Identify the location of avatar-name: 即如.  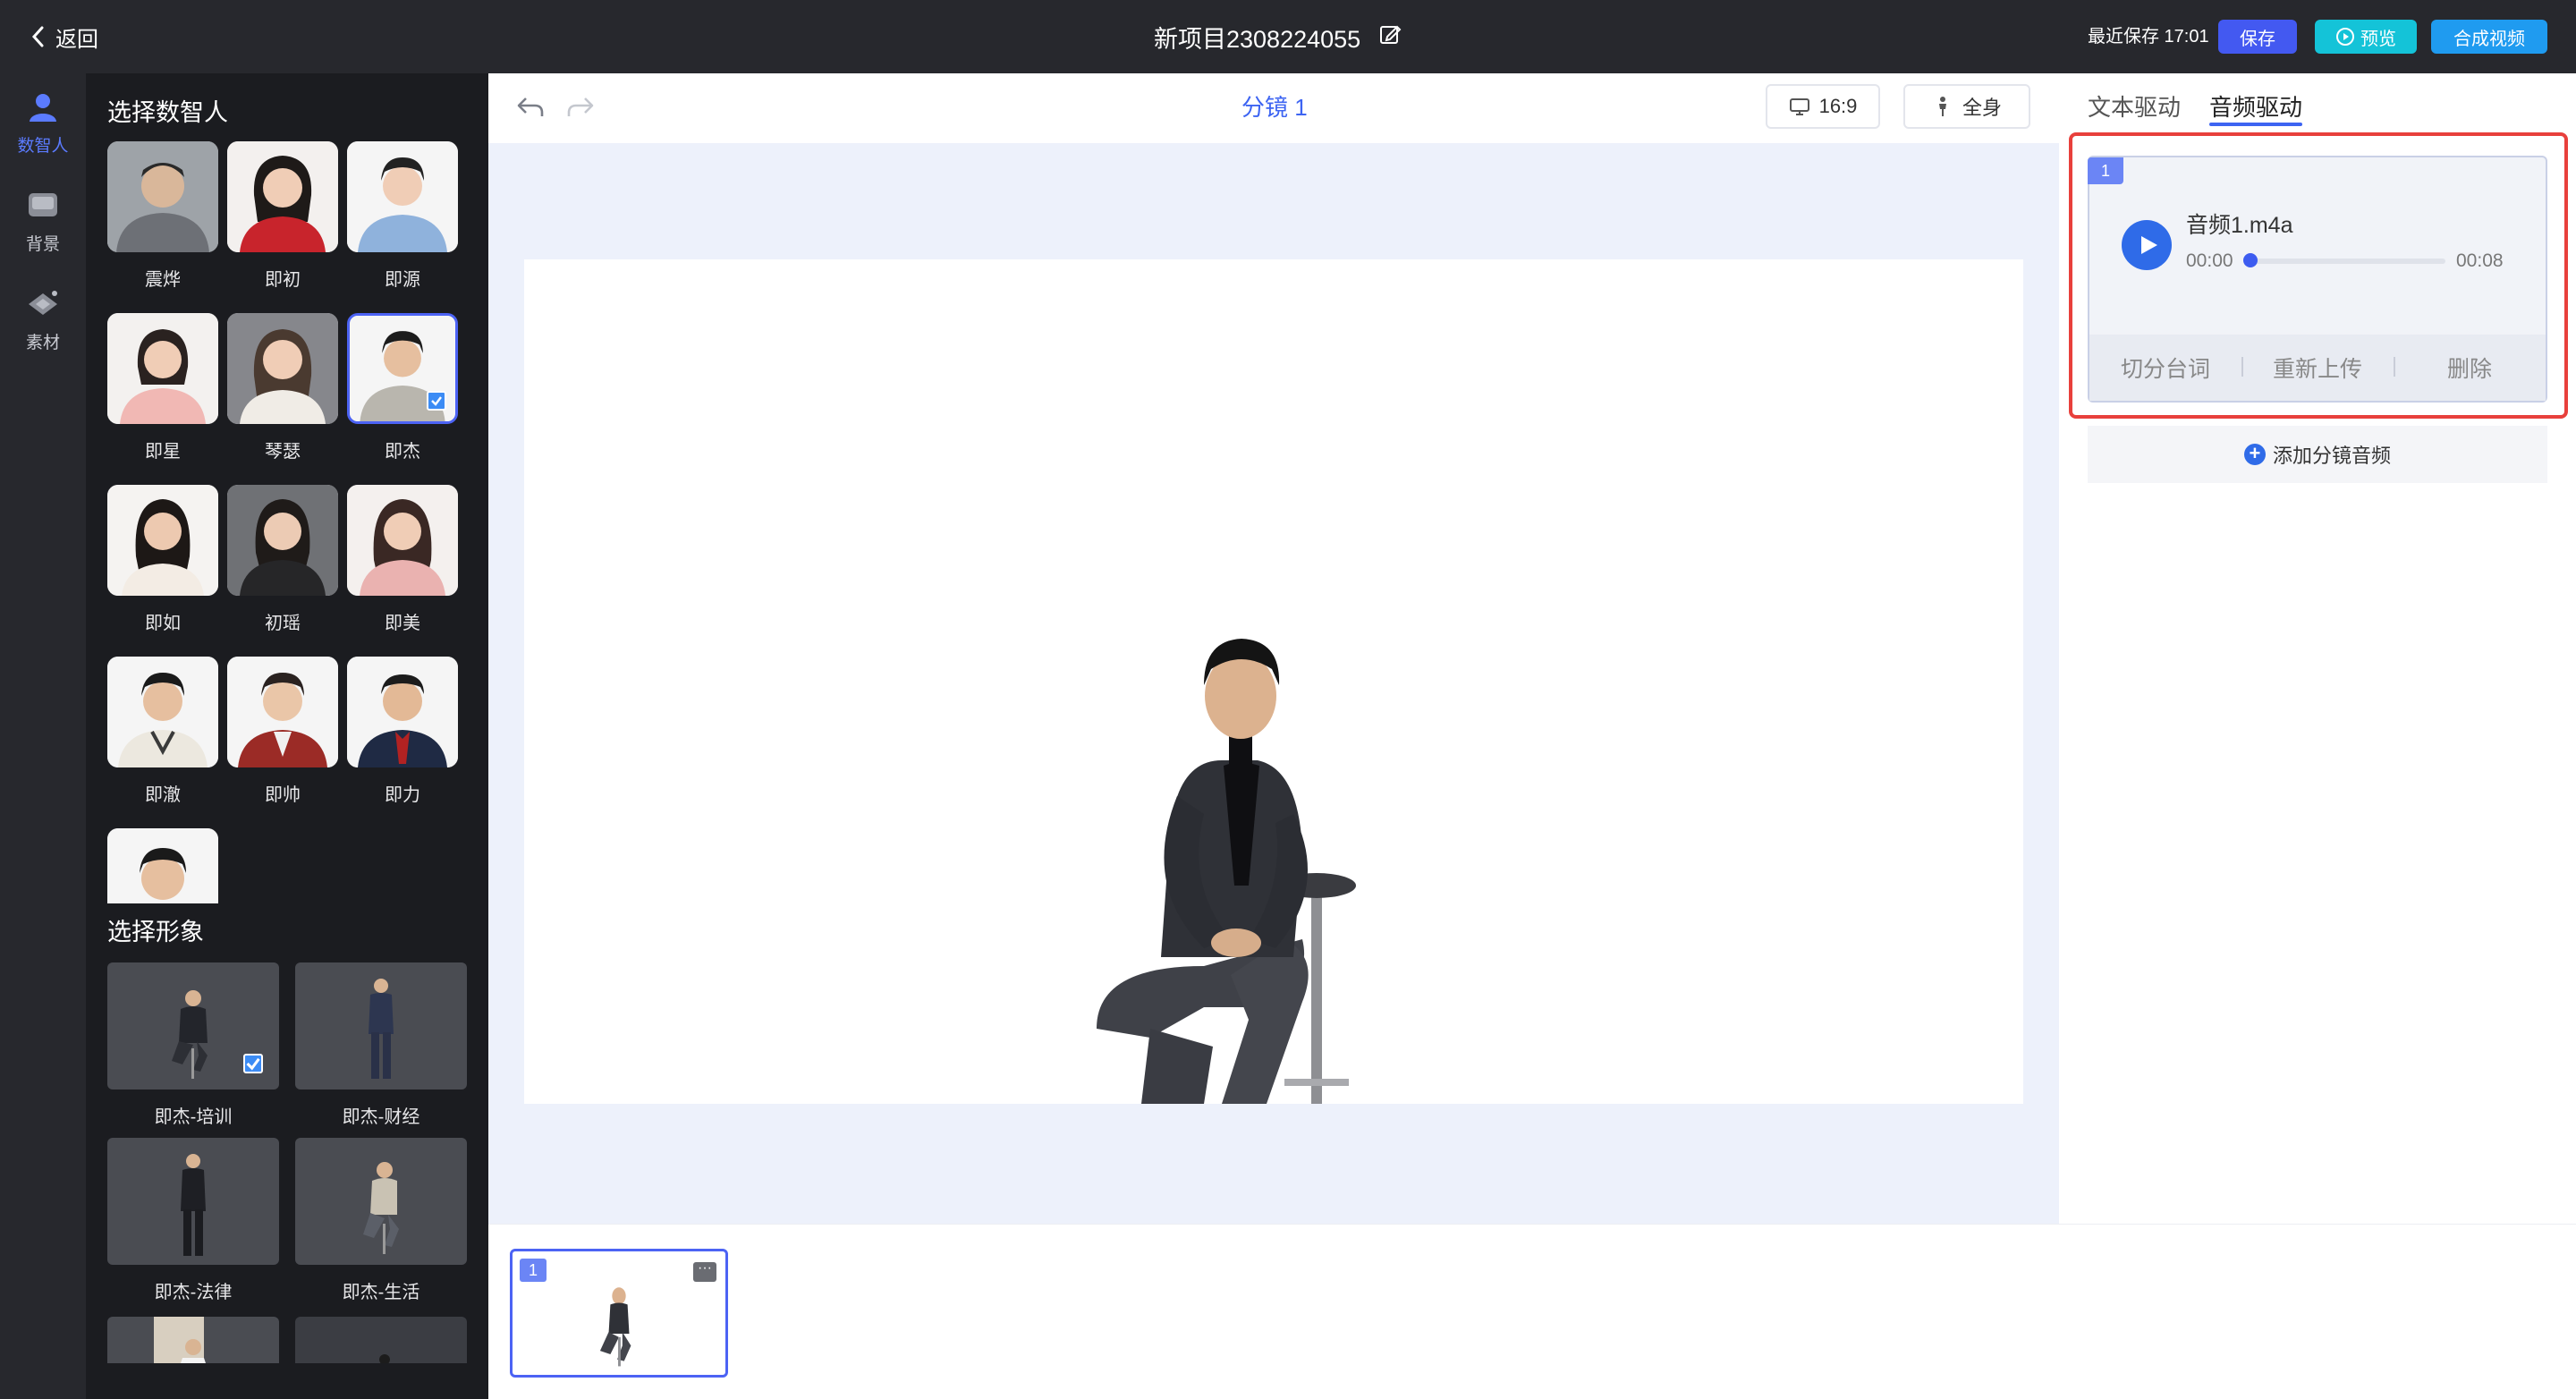
(163, 623).